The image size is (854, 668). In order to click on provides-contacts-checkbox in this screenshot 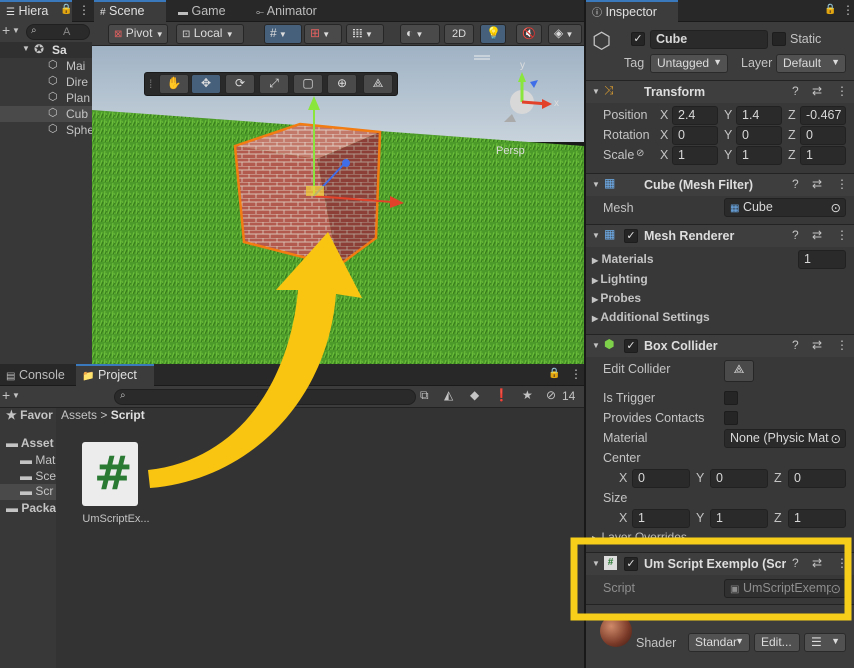, I will do `click(731, 418)`.